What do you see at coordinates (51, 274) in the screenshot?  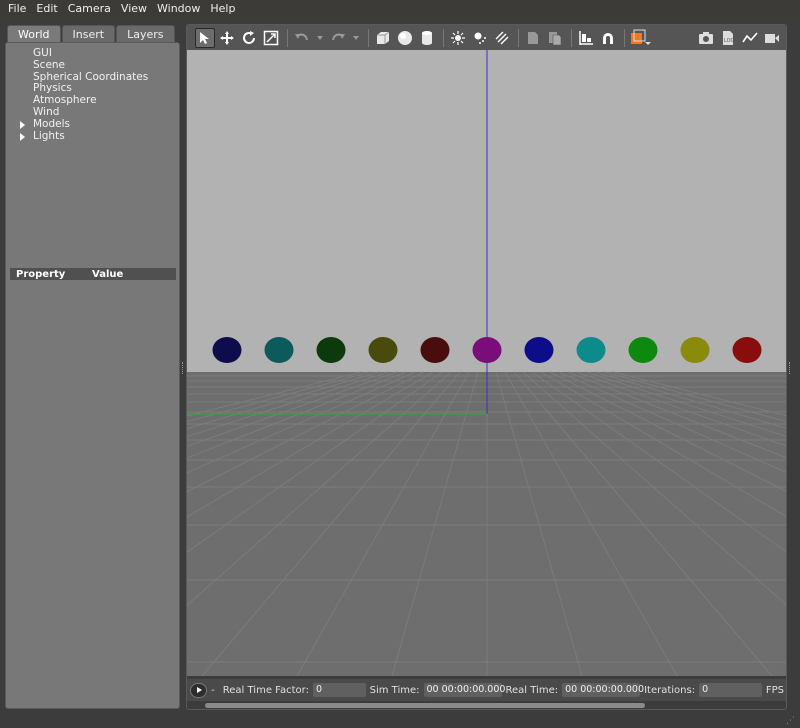 I see `property-column-header: Property` at bounding box center [51, 274].